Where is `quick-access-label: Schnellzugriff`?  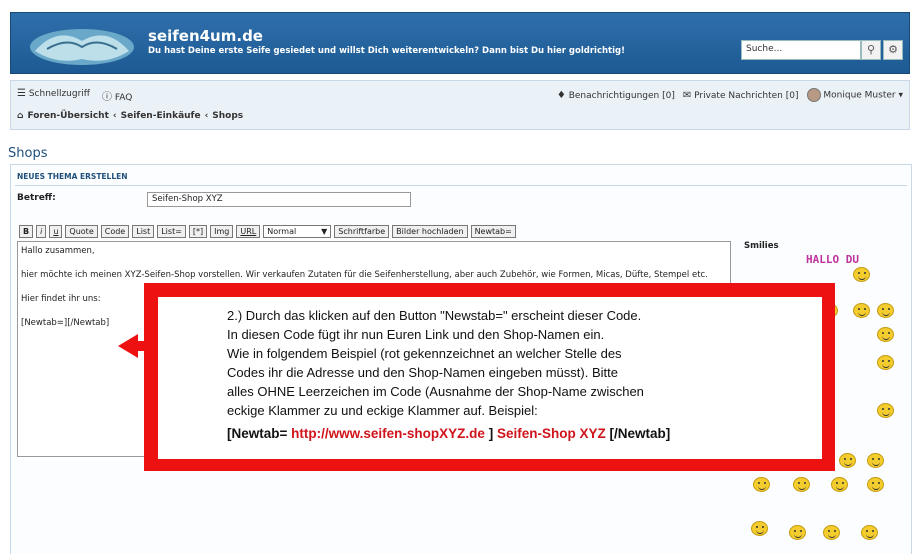
quick-access-label: Schnellzugriff is located at coordinates (59, 94).